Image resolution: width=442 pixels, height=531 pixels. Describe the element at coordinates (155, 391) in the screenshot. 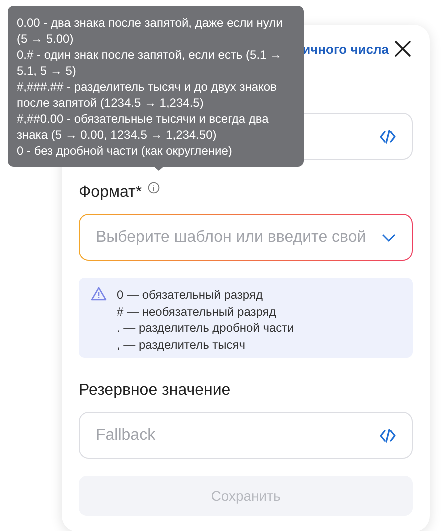

I see `field-label: Резервное значение` at that location.